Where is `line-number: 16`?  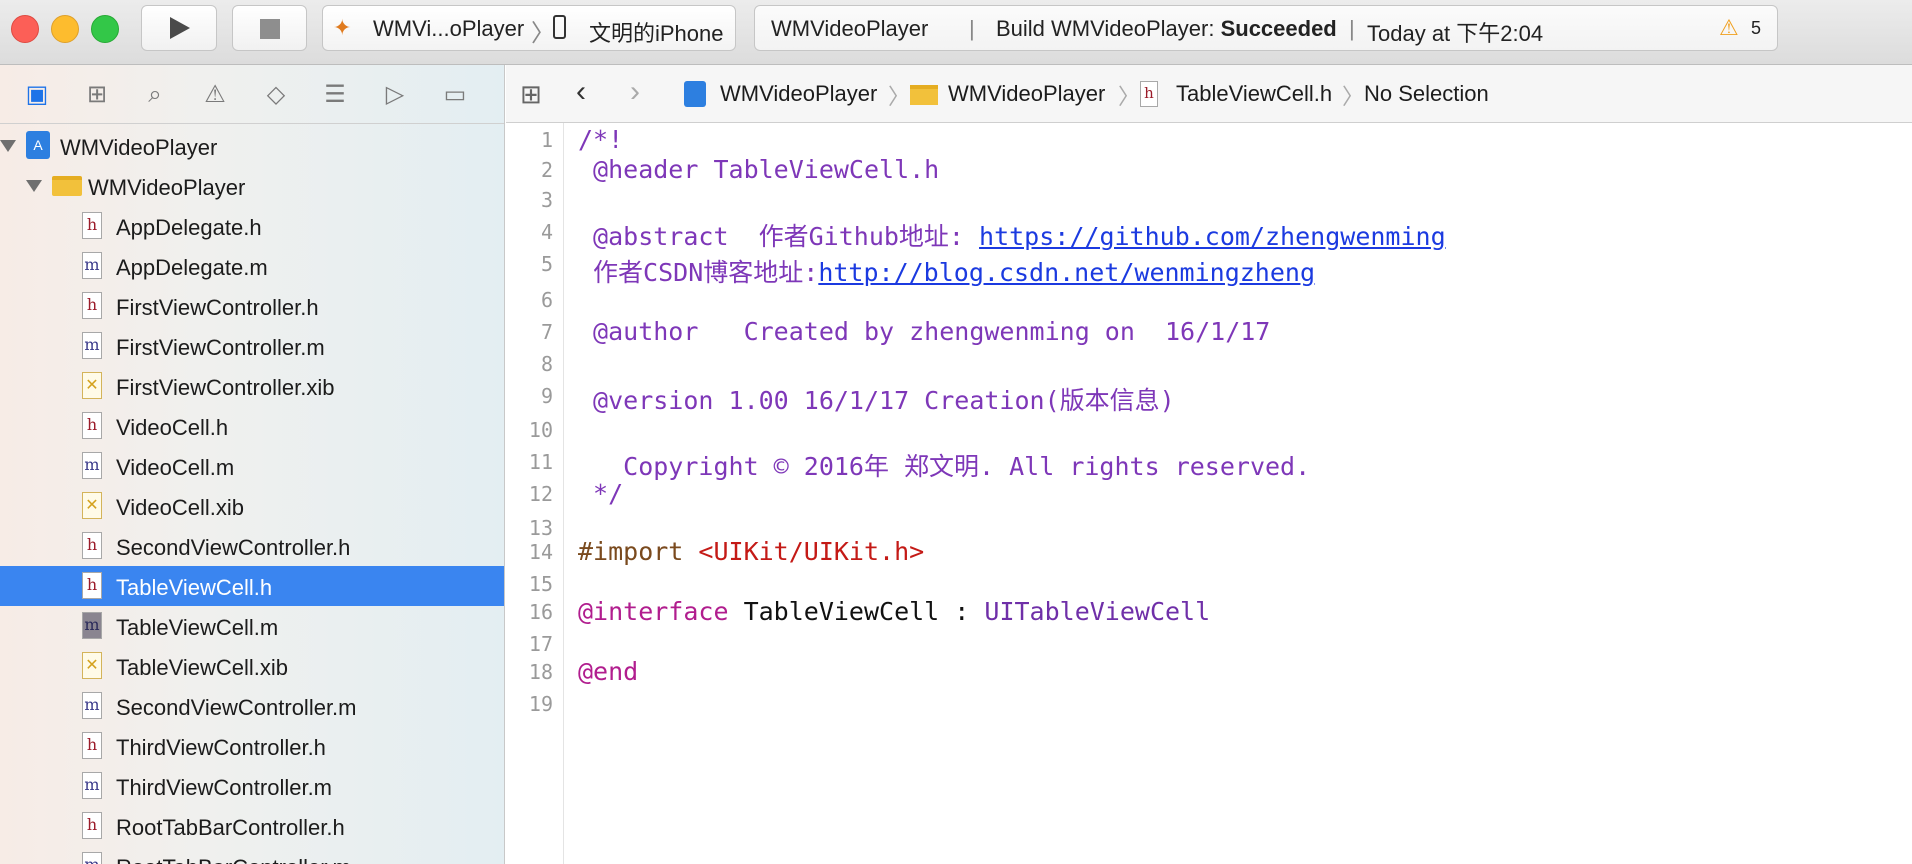
line-number: 16 is located at coordinates (540, 612).